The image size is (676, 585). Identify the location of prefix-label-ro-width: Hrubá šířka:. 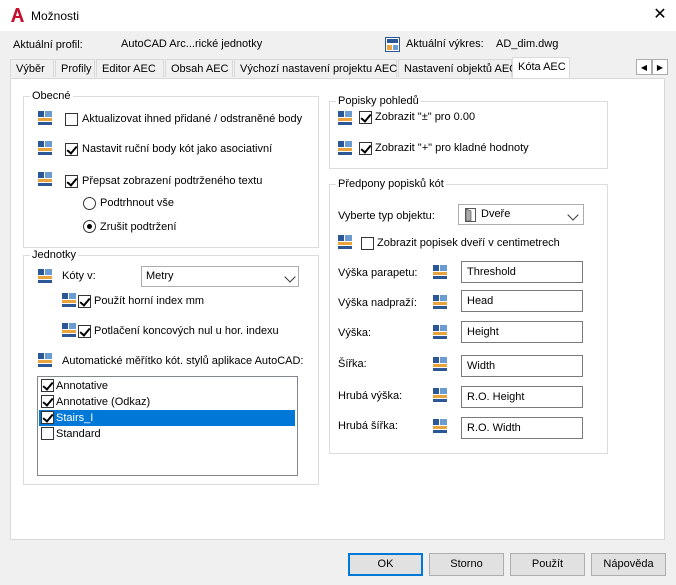
(368, 426).